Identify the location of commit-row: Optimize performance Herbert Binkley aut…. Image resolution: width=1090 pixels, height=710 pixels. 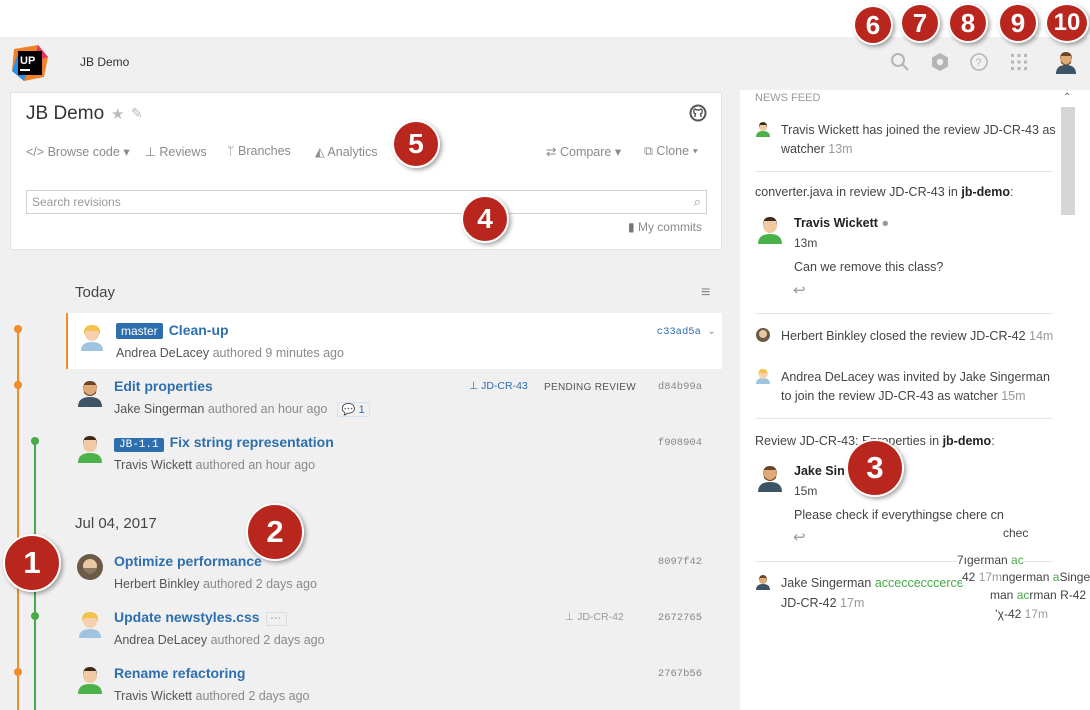
(394, 572).